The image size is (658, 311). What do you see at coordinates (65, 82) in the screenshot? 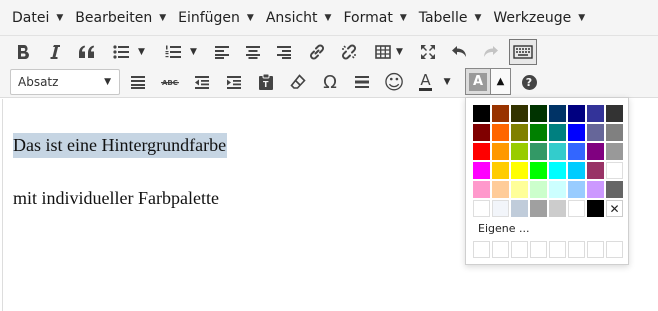
I see `format-select: Absatz ▼` at bounding box center [65, 82].